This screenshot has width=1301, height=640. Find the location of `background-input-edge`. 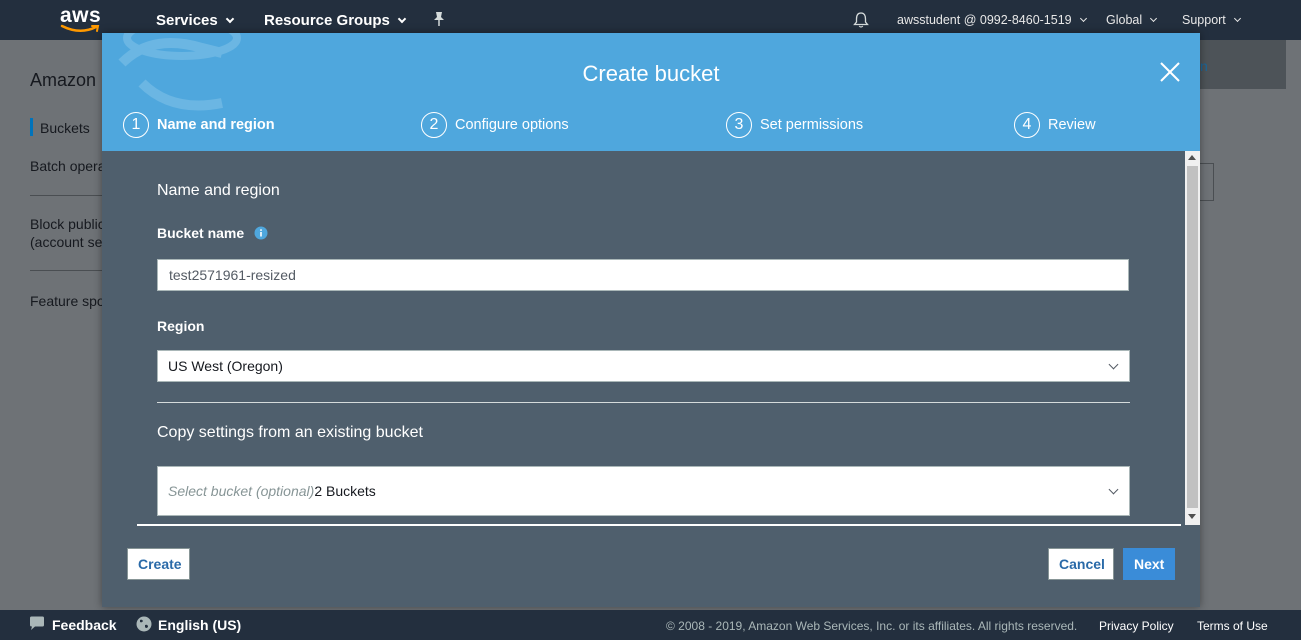

background-input-edge is located at coordinates (1207, 182).